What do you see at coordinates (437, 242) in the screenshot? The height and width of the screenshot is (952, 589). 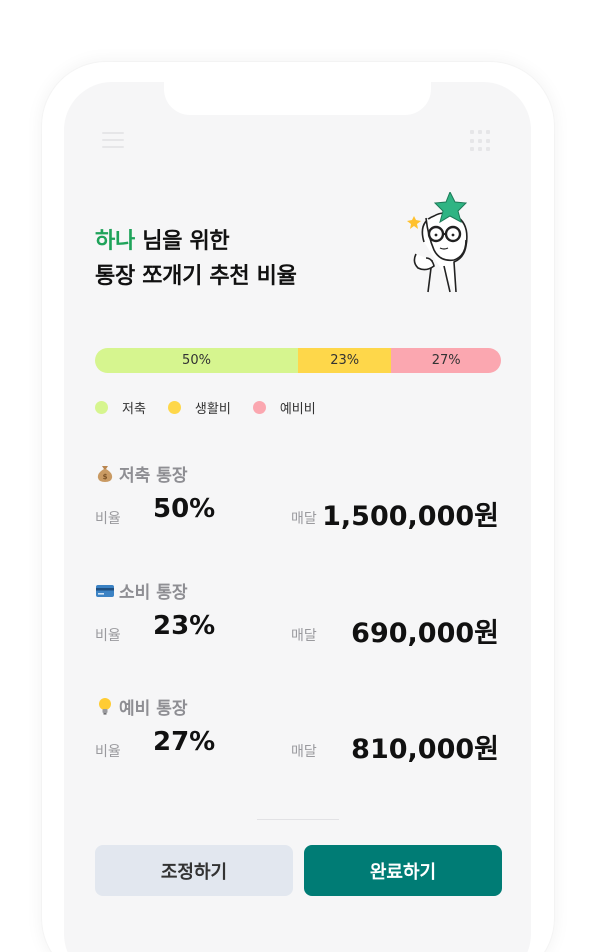 I see `mascot-character-icon` at bounding box center [437, 242].